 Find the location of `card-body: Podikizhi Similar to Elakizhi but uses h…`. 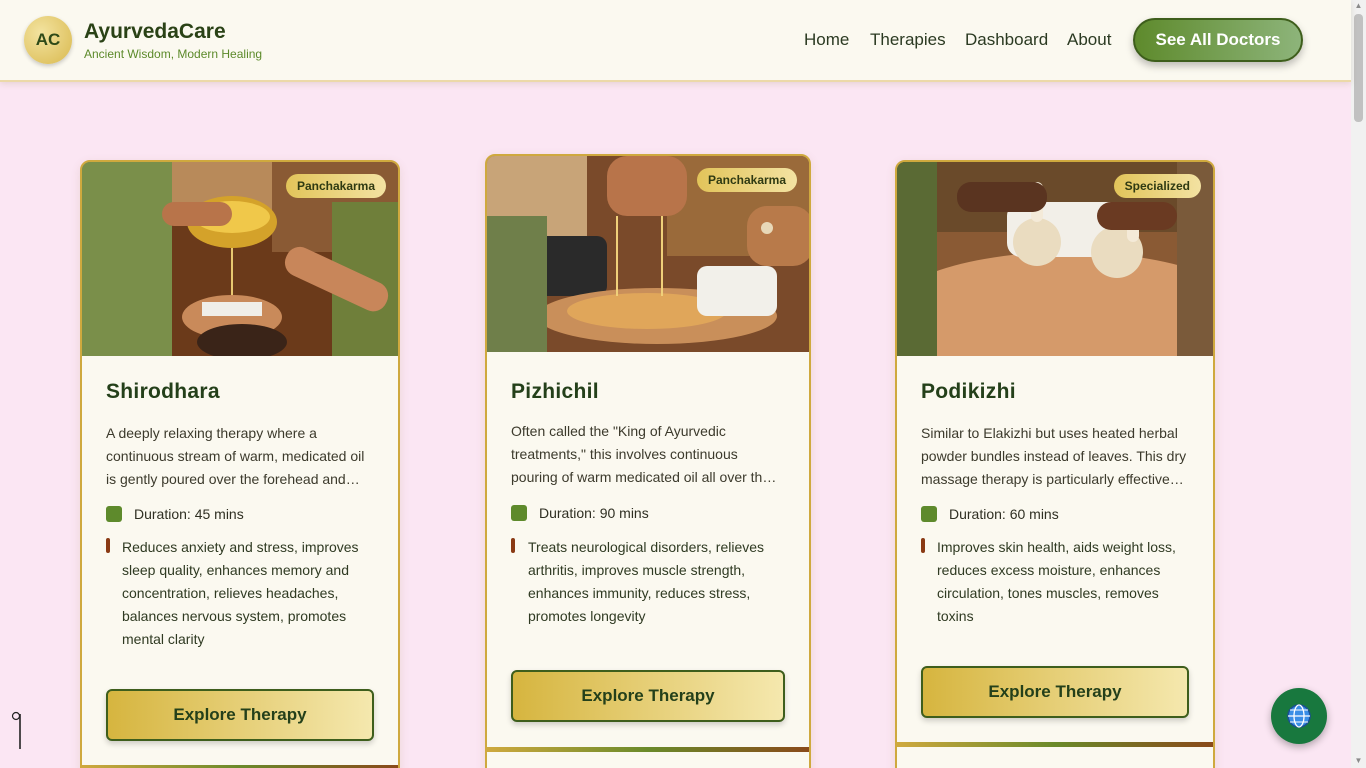

card-body: Podikizhi Similar to Elakizhi but uses h… is located at coordinates (1055, 504).